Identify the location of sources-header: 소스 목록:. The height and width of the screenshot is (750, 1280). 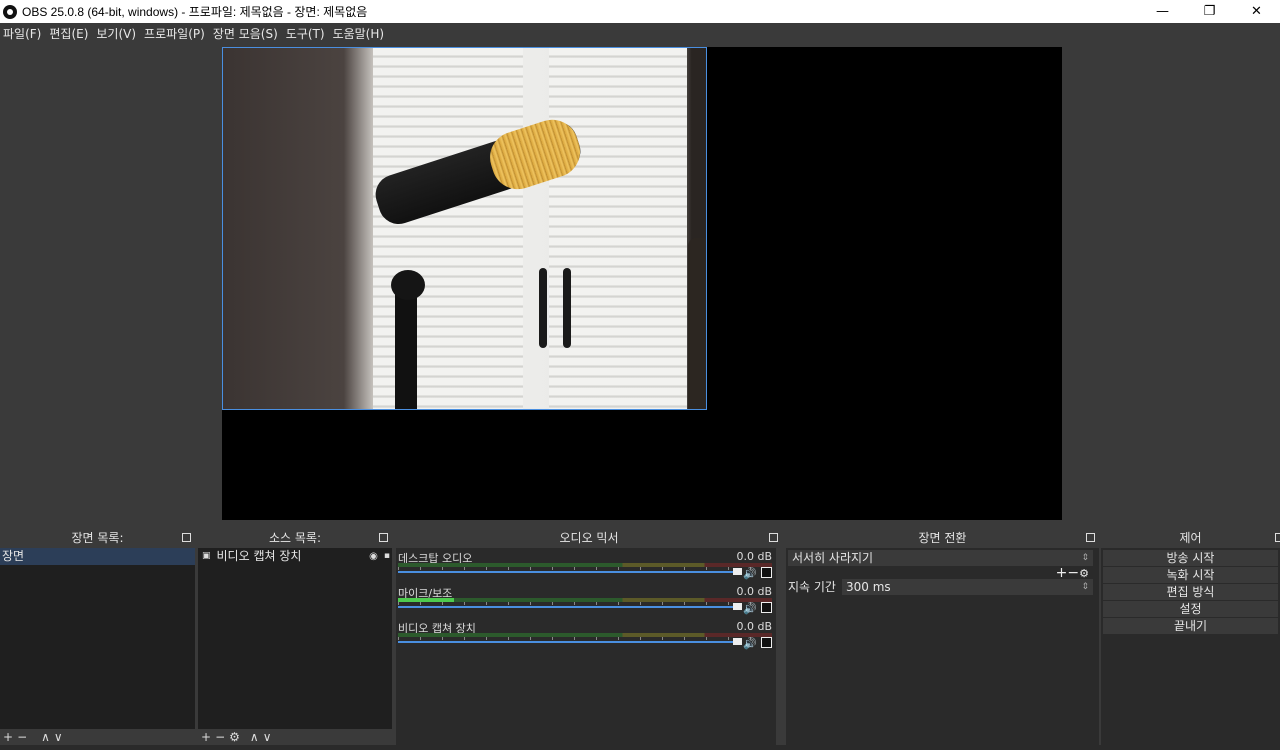
(295, 538).